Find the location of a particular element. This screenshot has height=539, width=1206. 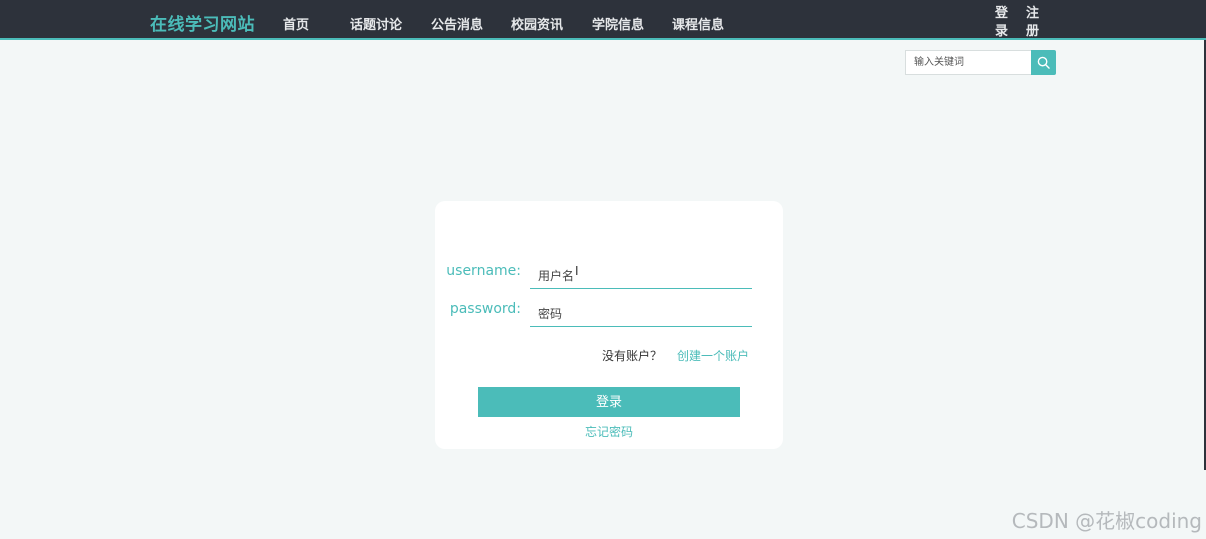

site-brand: 在线学习网站 is located at coordinates (202, 22).